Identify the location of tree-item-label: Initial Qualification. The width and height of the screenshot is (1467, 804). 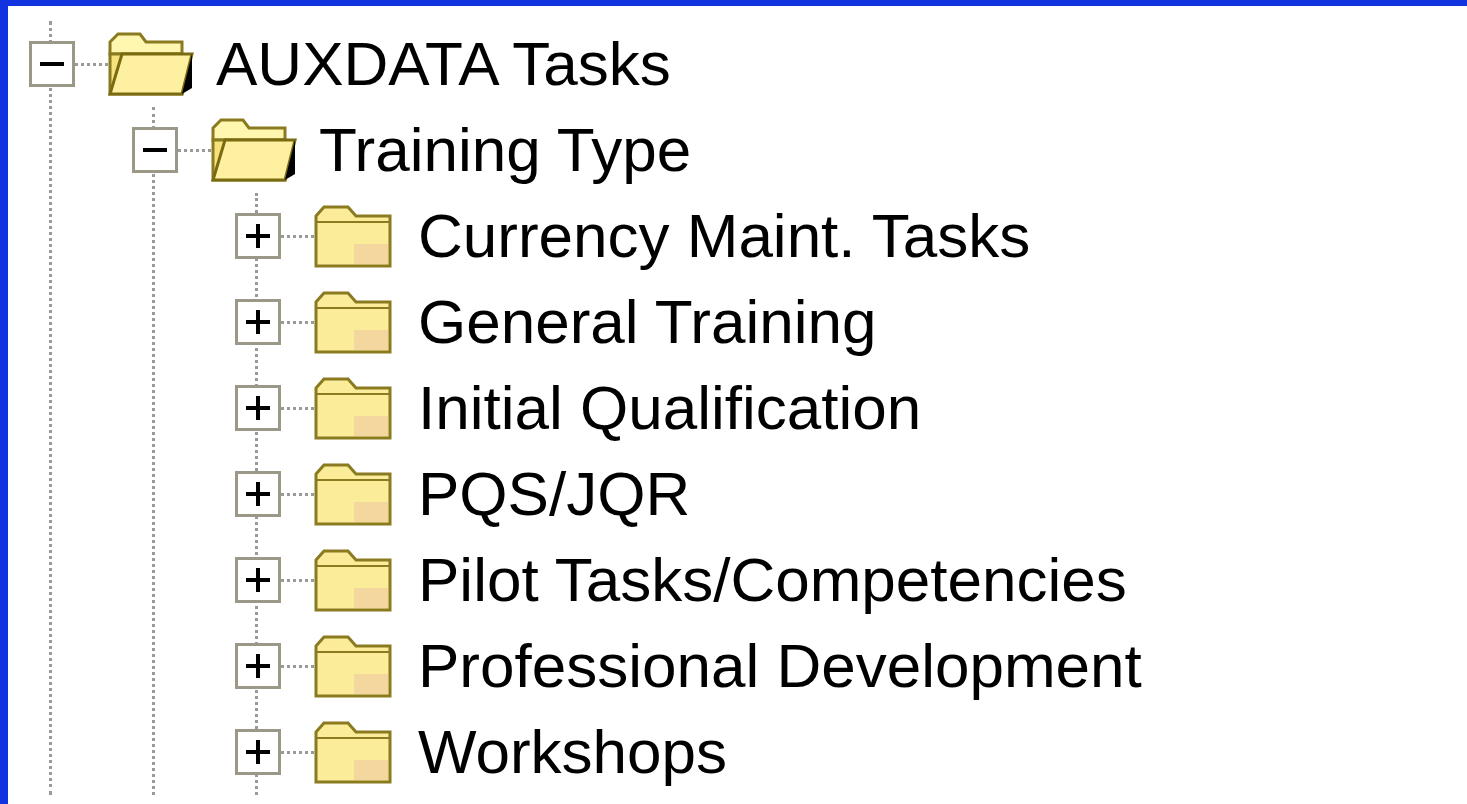
(670, 408).